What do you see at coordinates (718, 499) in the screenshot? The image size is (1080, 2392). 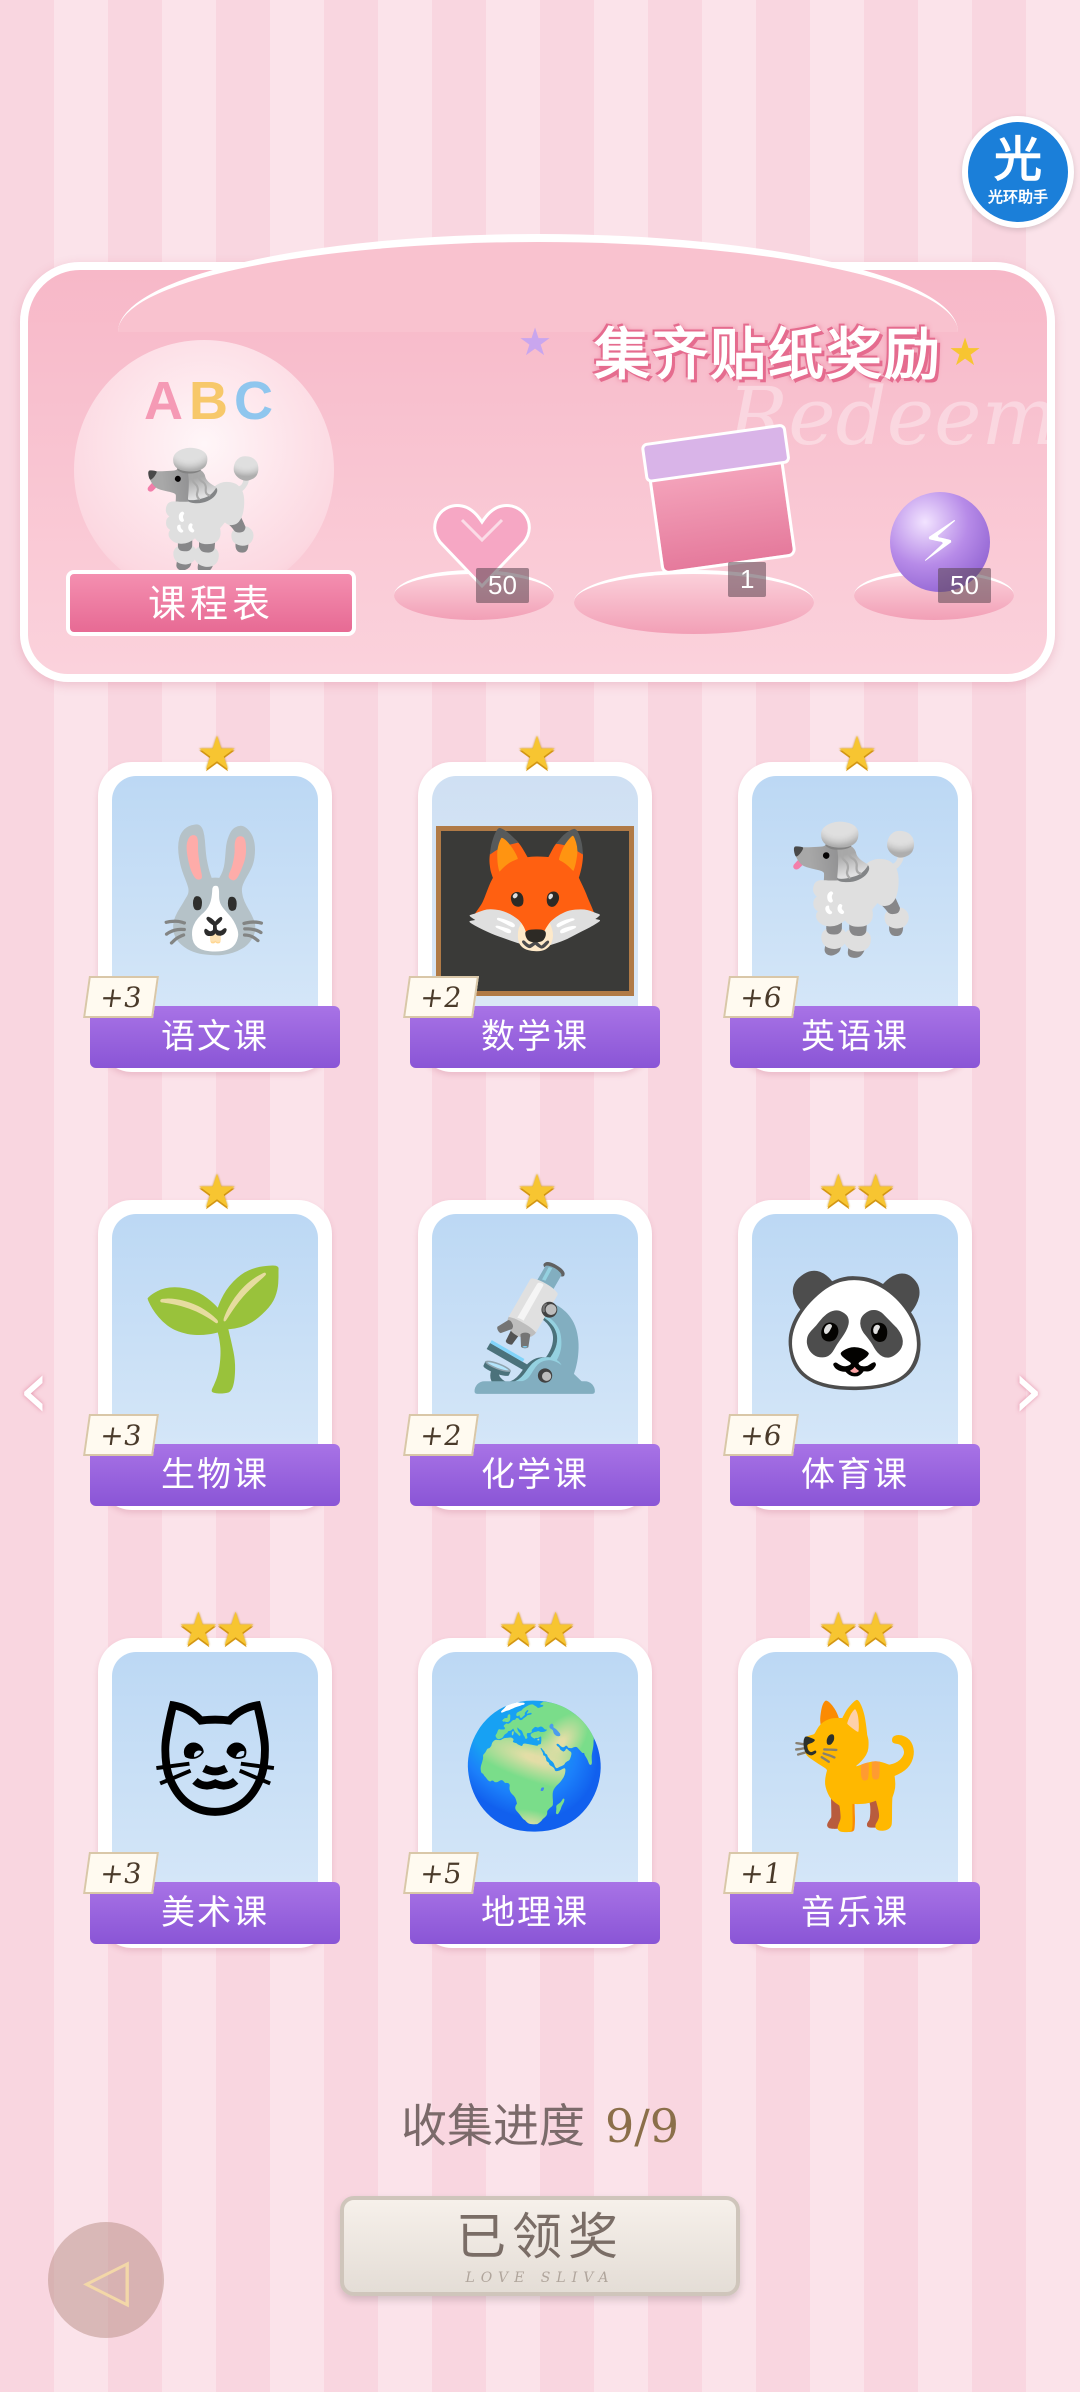 I see `gift-box-icon` at bounding box center [718, 499].